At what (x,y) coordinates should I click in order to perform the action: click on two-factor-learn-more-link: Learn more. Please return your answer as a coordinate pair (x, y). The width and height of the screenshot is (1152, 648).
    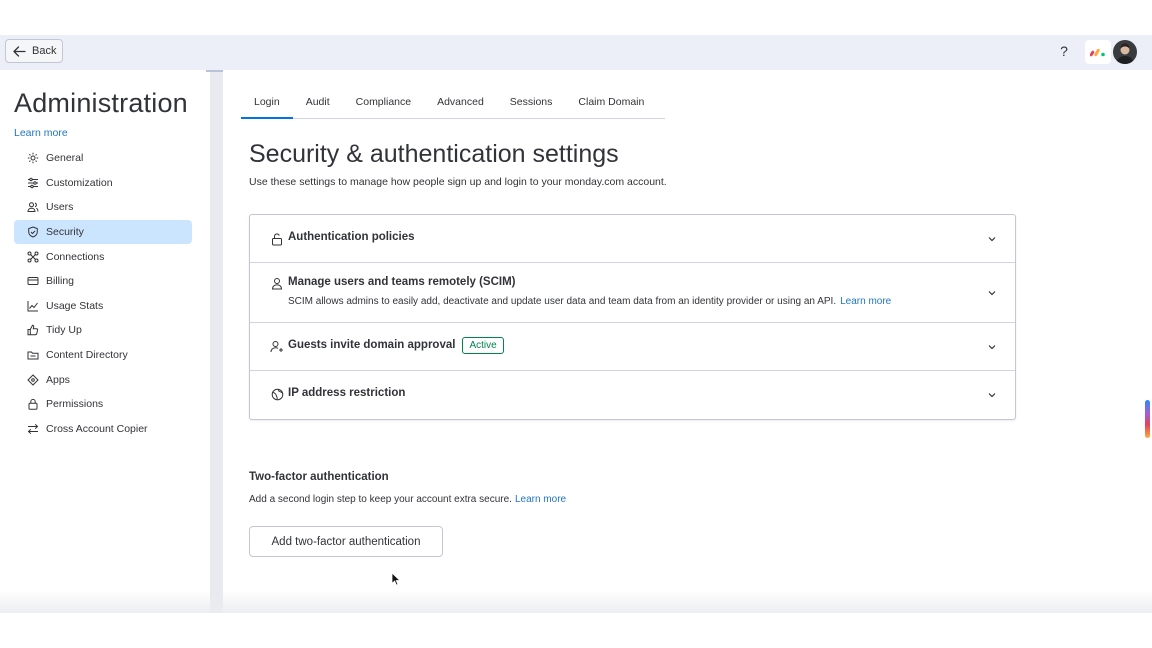
    Looking at the image, I should click on (540, 499).